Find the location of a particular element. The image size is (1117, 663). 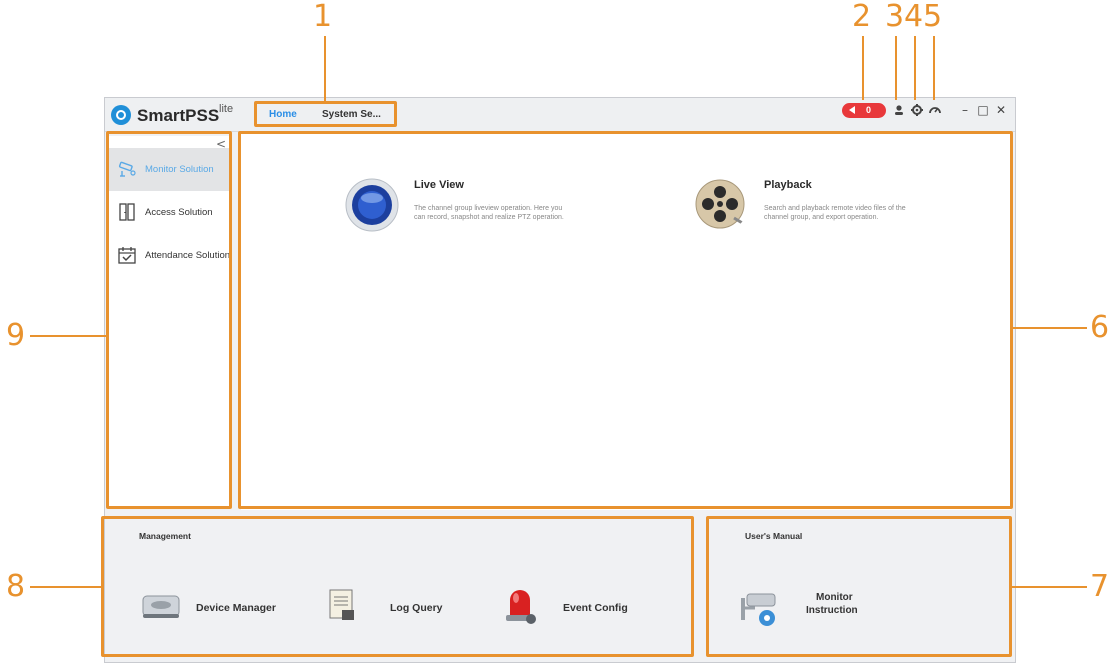

callout-number-3: 3 is located at coordinates (895, 17).